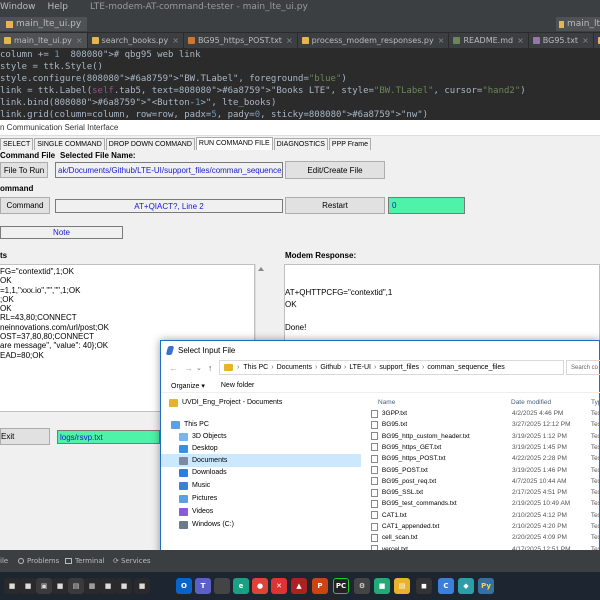  What do you see at coordinates (335, 170) in the screenshot?
I see `edit-create-file-button: Edit/Create File` at bounding box center [335, 170].